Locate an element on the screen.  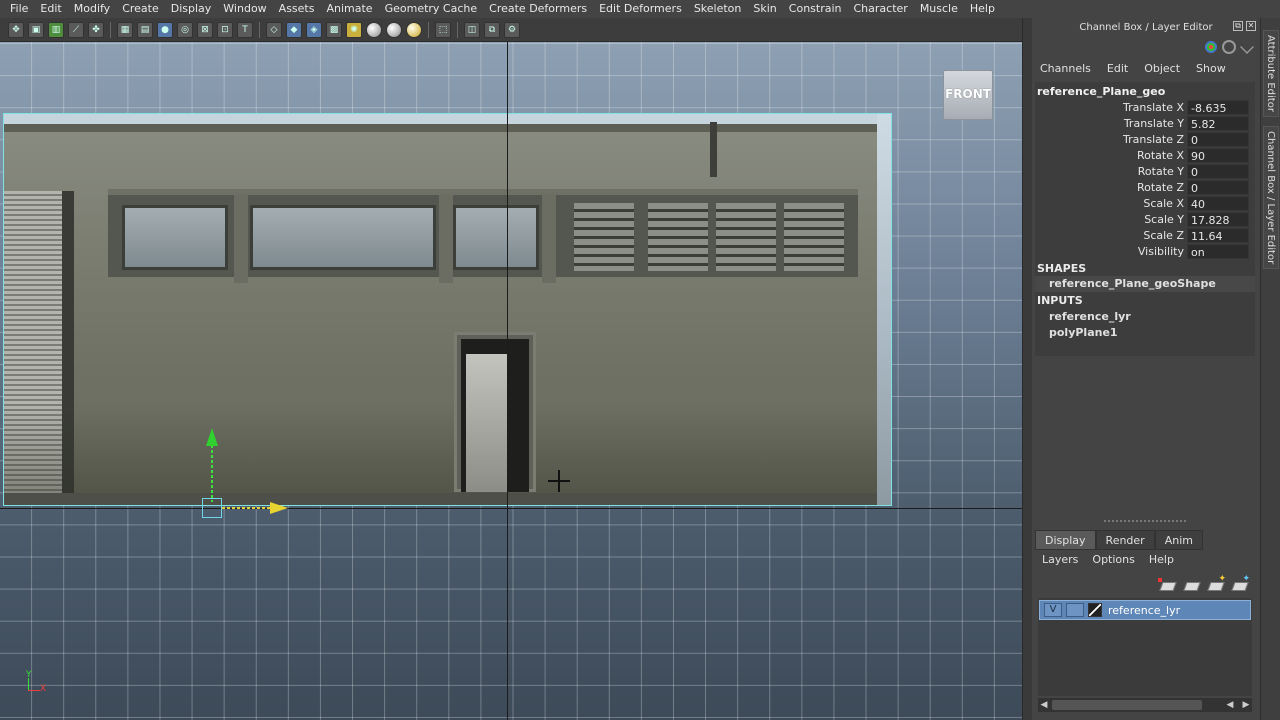
menu-edit: Edit is located at coordinates (50, 8).